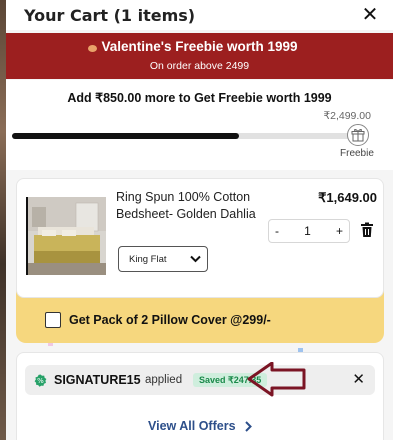  Describe the element at coordinates (164, 380) in the screenshot. I see `coupon-status: applied` at that location.